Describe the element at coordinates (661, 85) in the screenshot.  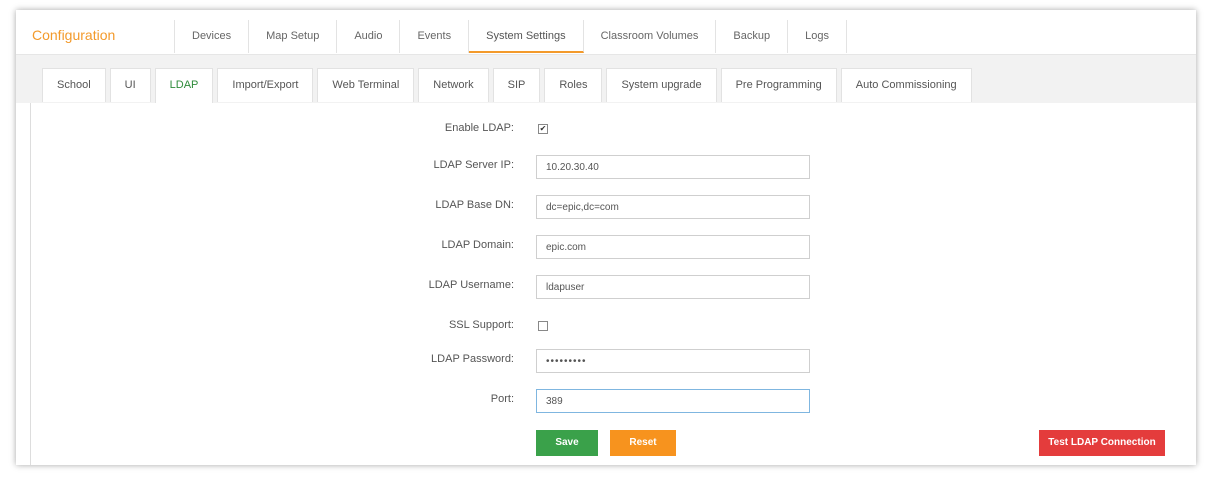
I see `subtab-system-upgrade: System upgrade` at that location.